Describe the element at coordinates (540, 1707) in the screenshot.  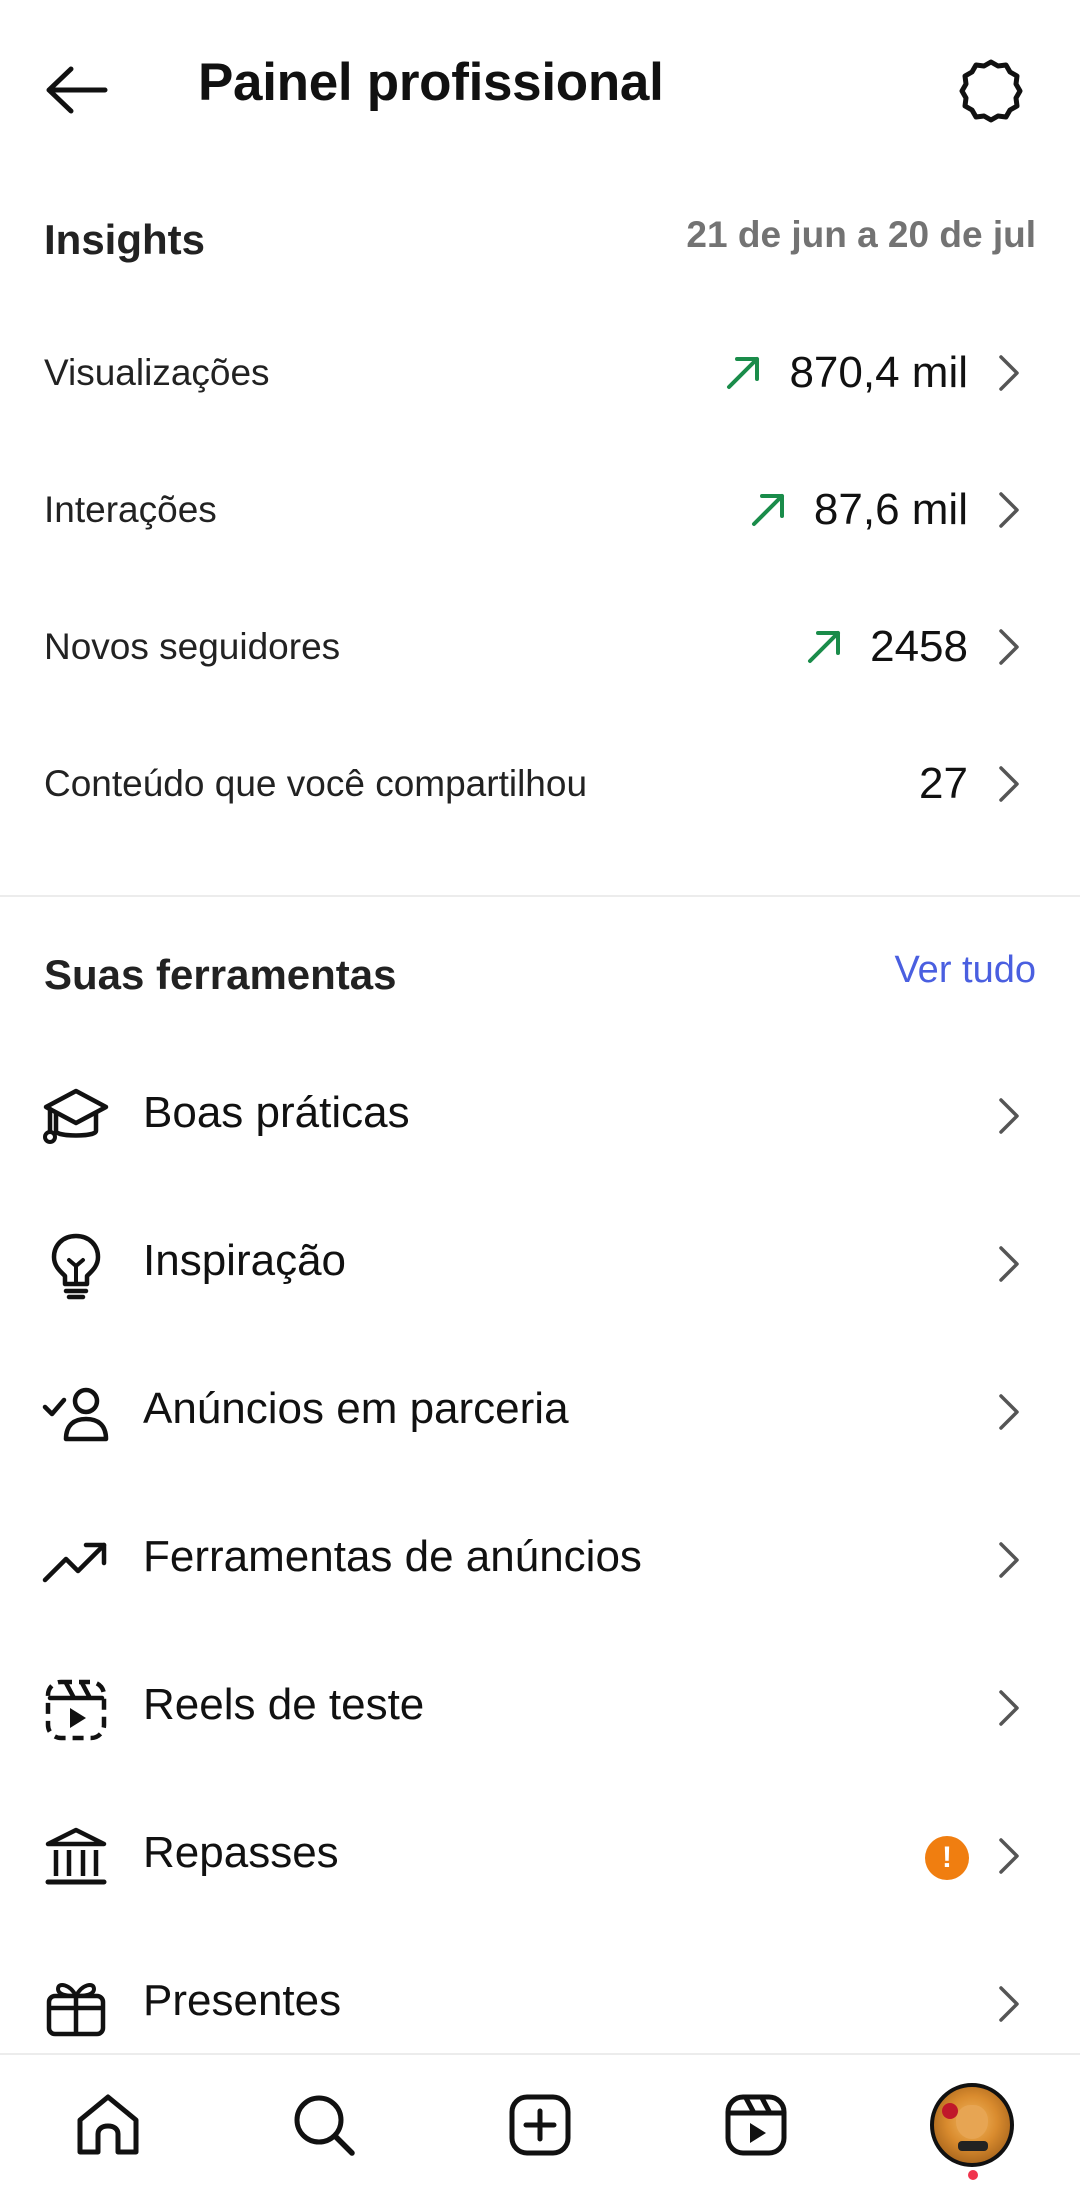
I see `tool-item-trial-reels: Reels de teste` at that location.